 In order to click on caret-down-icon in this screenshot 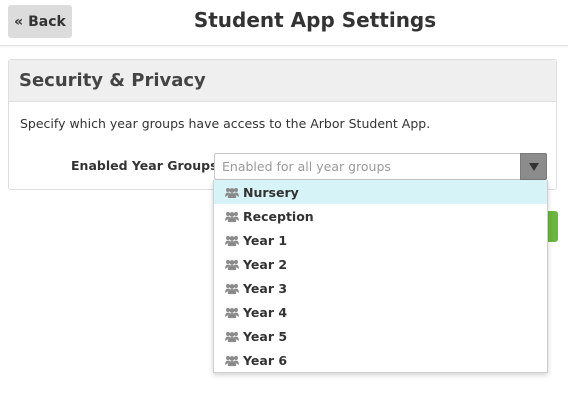, I will do `click(533, 166)`.